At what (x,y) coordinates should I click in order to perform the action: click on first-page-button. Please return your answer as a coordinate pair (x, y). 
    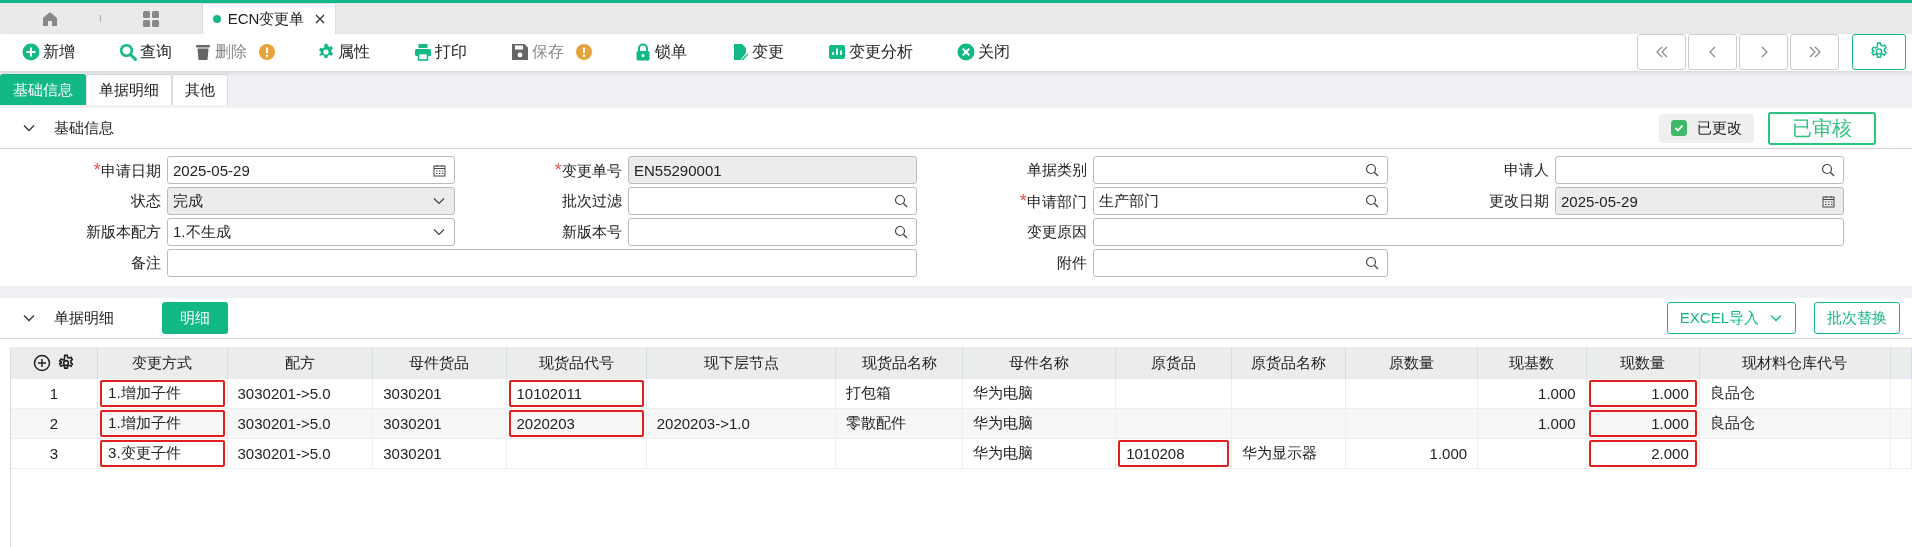
    Looking at the image, I should click on (1661, 52).